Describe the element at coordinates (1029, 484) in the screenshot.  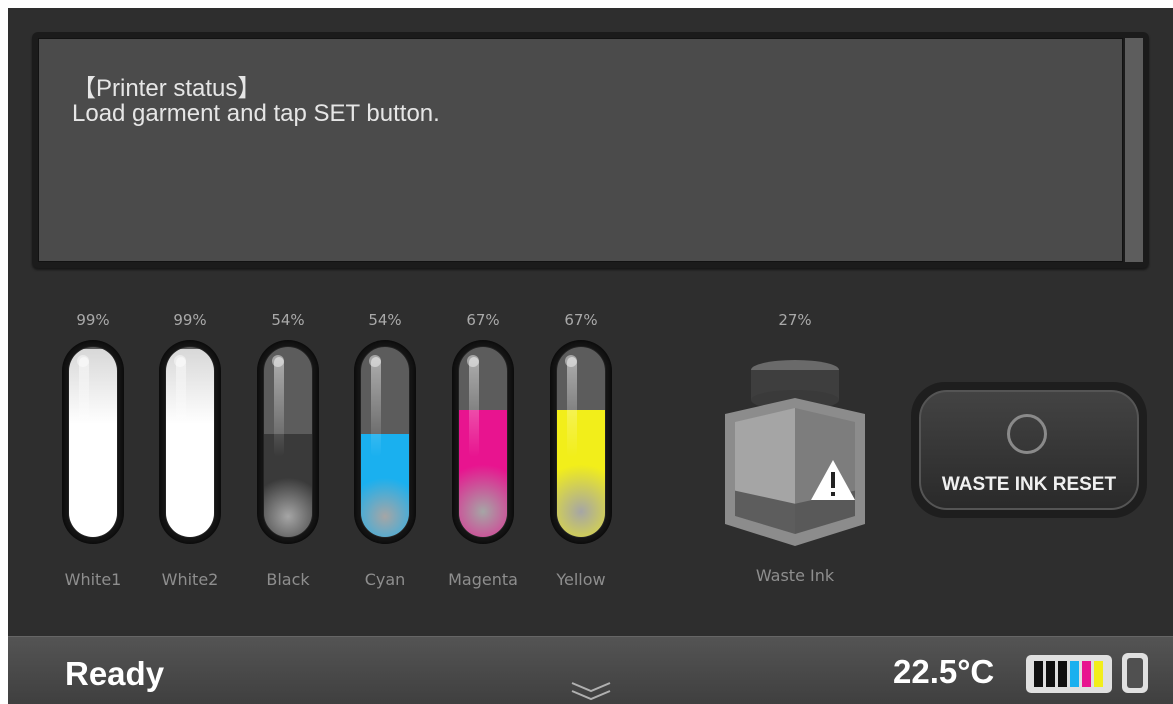
I see `waste-ink-reset-label: WASTE INK RESET` at that location.